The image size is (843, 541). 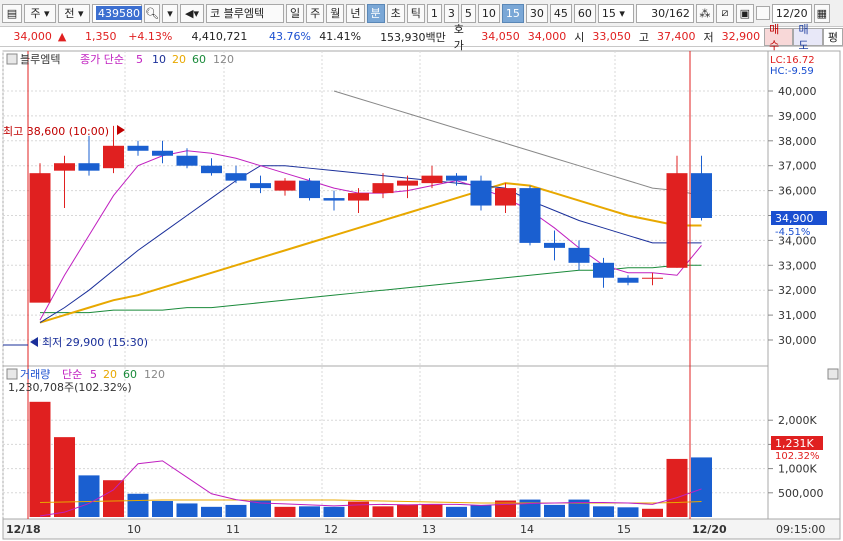 I want to click on period-month: 월, so click(x=335, y=13).